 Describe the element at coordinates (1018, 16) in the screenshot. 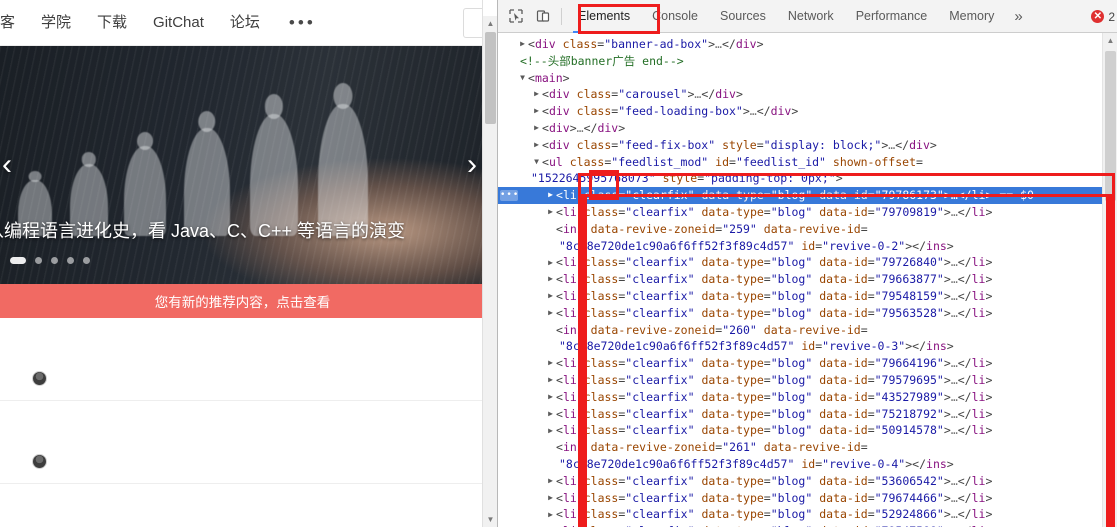

I see `tab-overflow-icon: »` at that location.